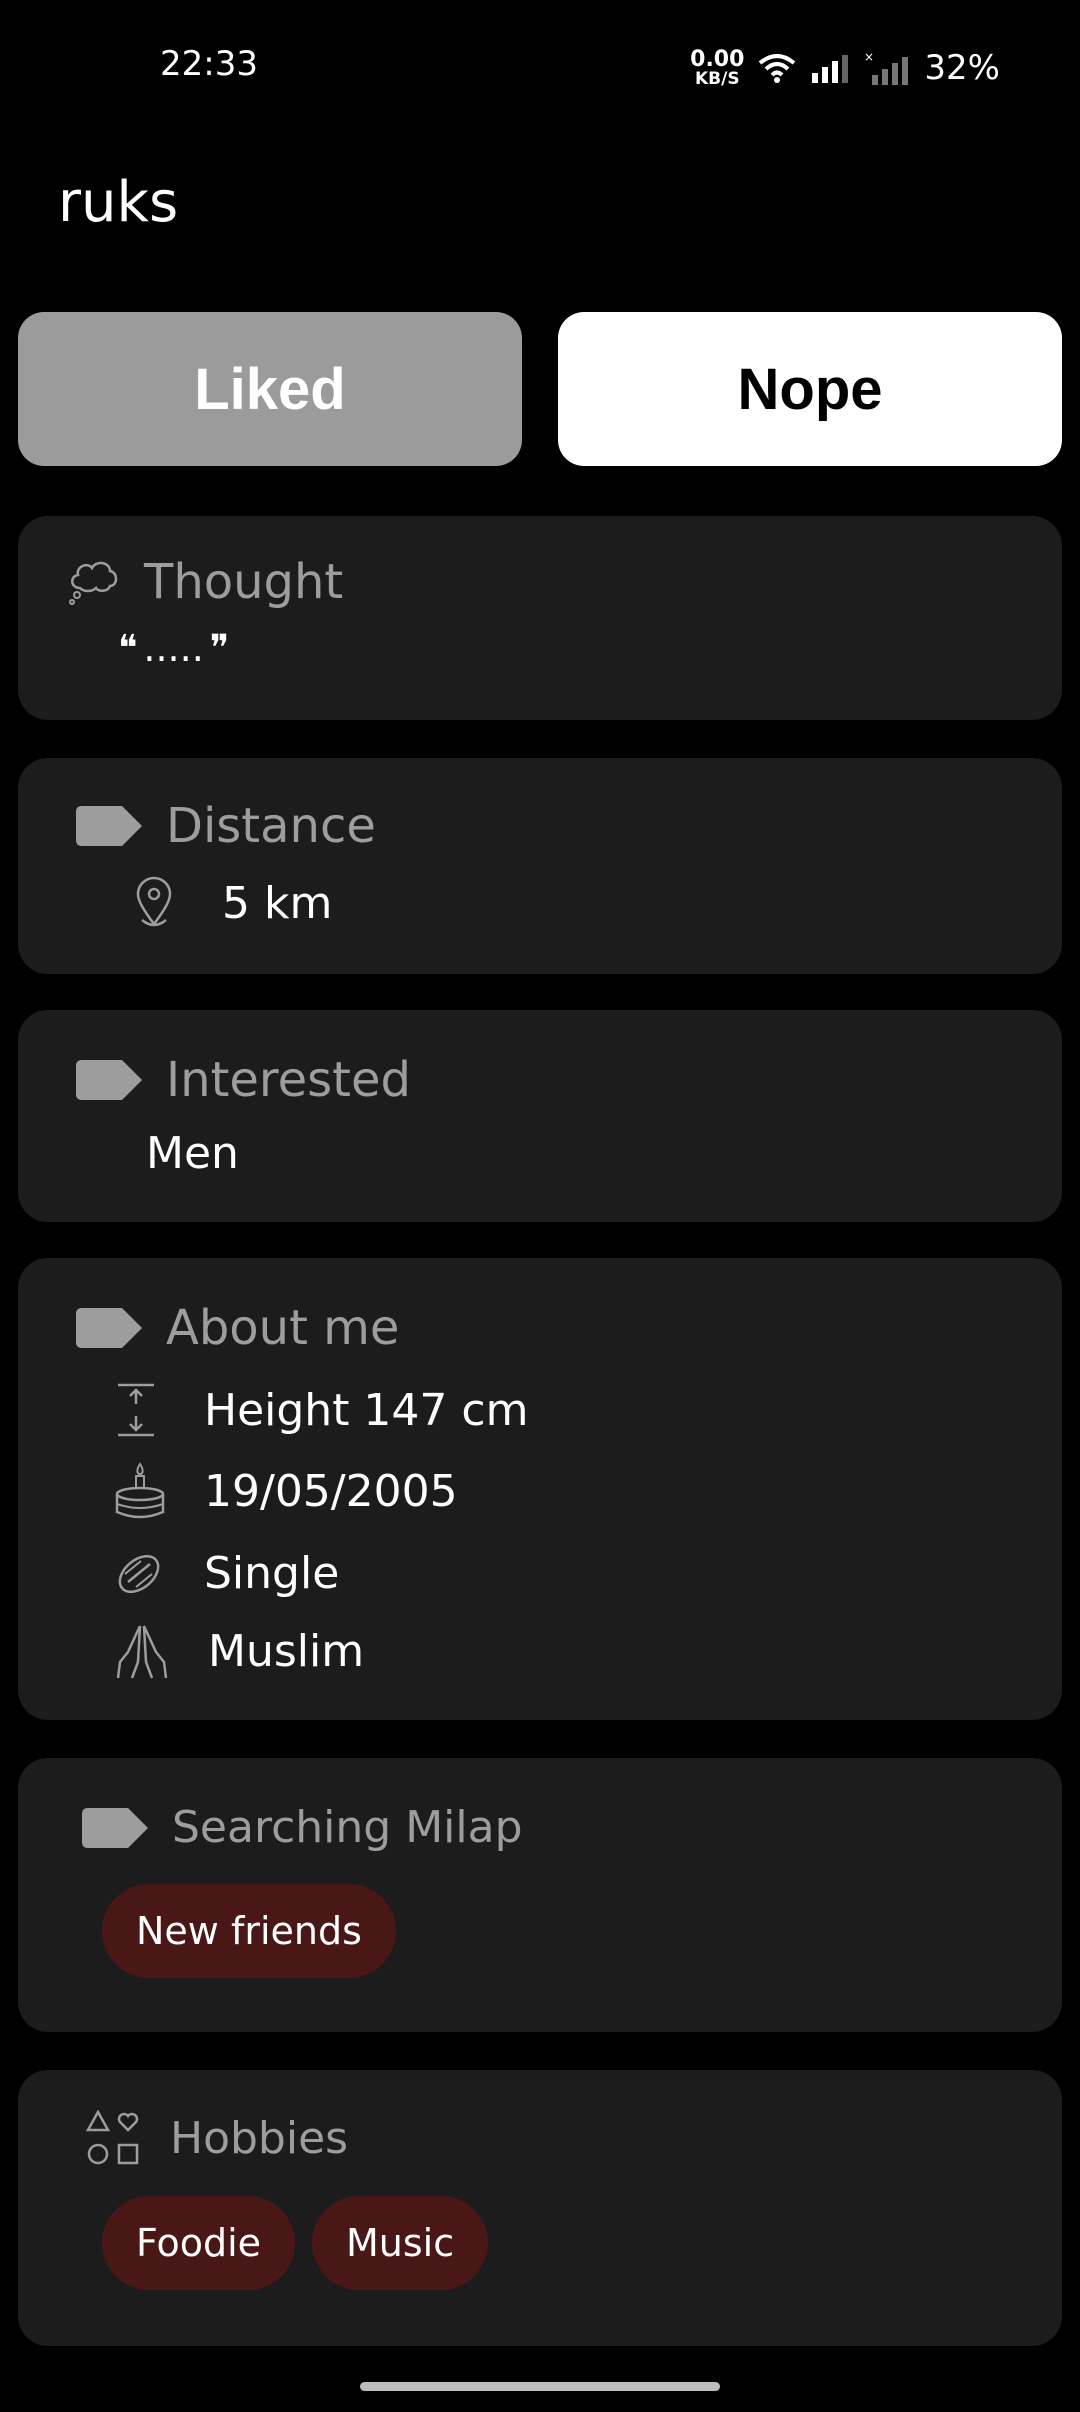  I want to click on religion-row: Muslim, so click(239, 1651).